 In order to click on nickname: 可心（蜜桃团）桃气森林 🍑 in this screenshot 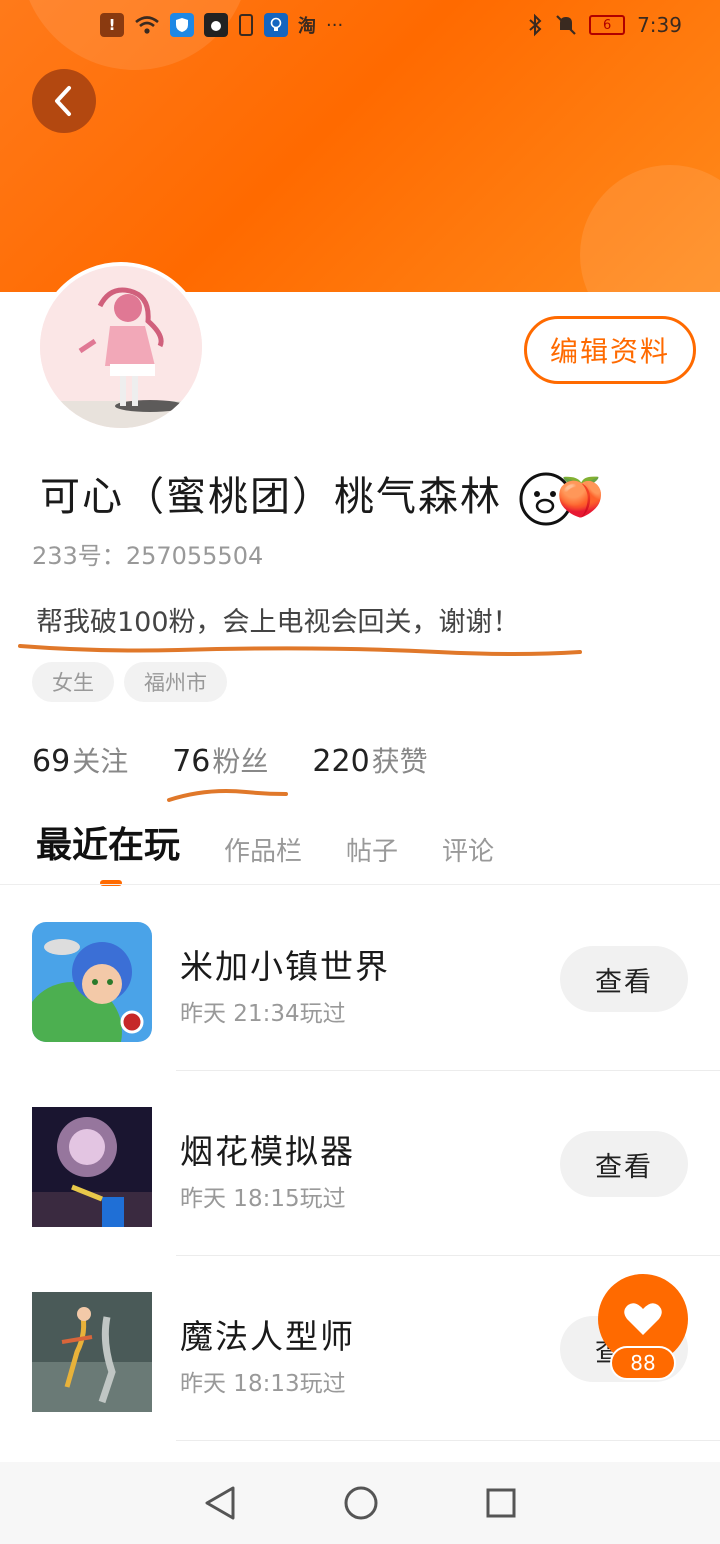, I will do `click(323, 496)`.